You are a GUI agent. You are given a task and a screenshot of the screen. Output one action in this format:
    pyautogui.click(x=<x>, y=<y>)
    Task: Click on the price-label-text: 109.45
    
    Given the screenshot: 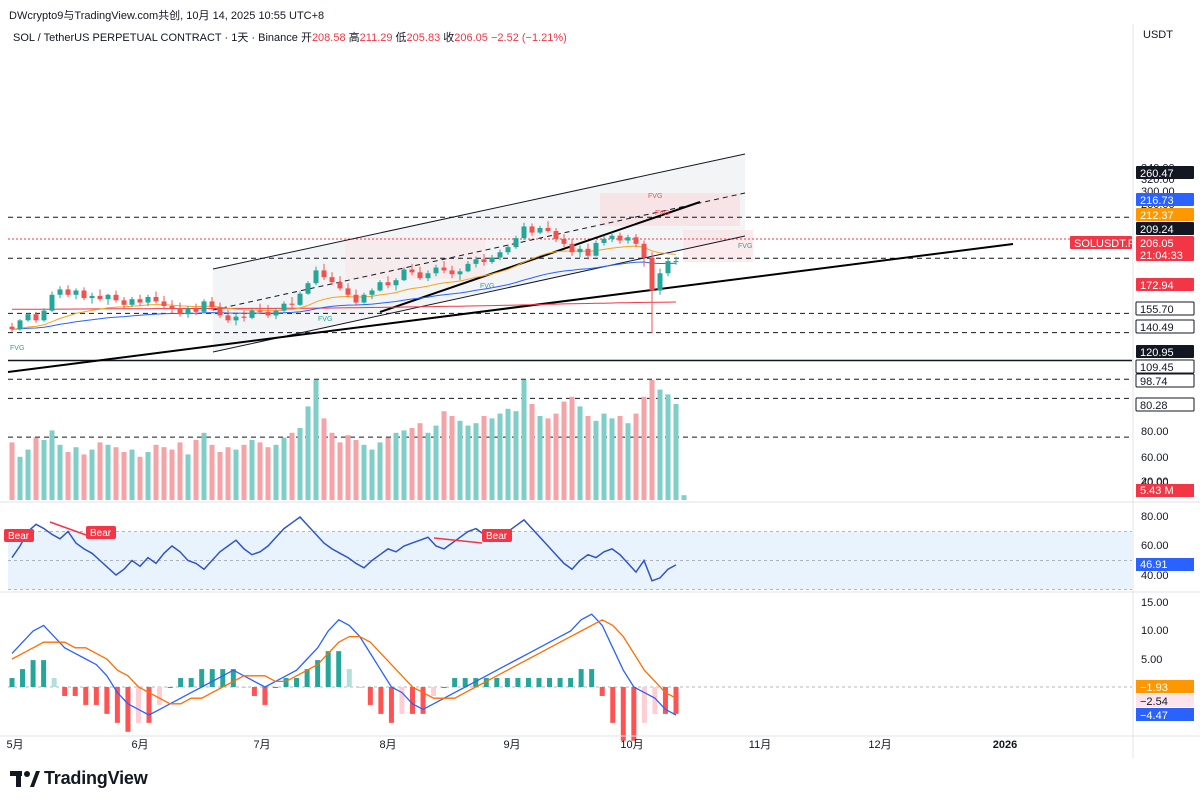 What is the action you would take?
    pyautogui.click(x=1157, y=368)
    